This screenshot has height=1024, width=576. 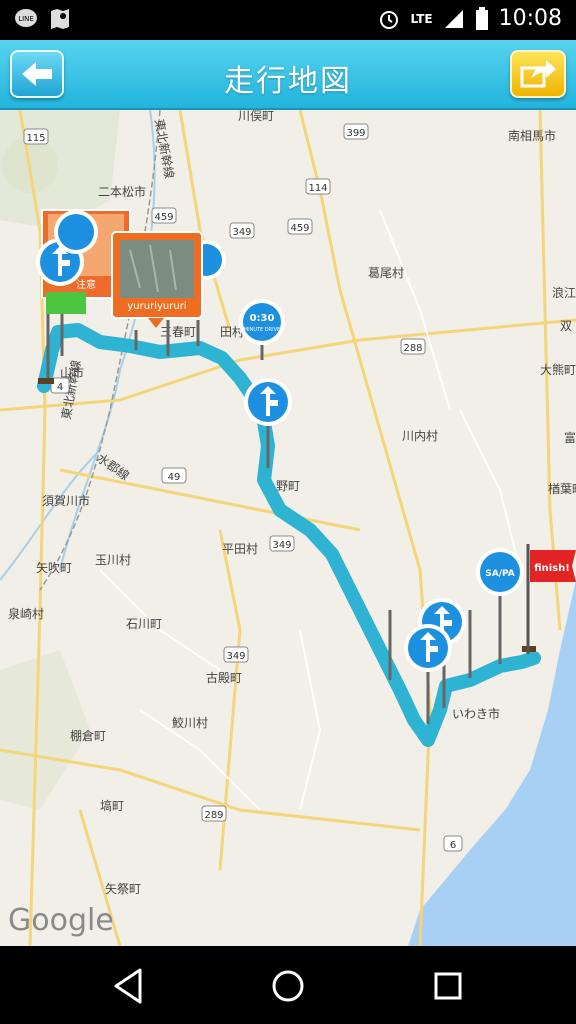 I want to click on svg-text: finish!, so click(x=552, y=568).